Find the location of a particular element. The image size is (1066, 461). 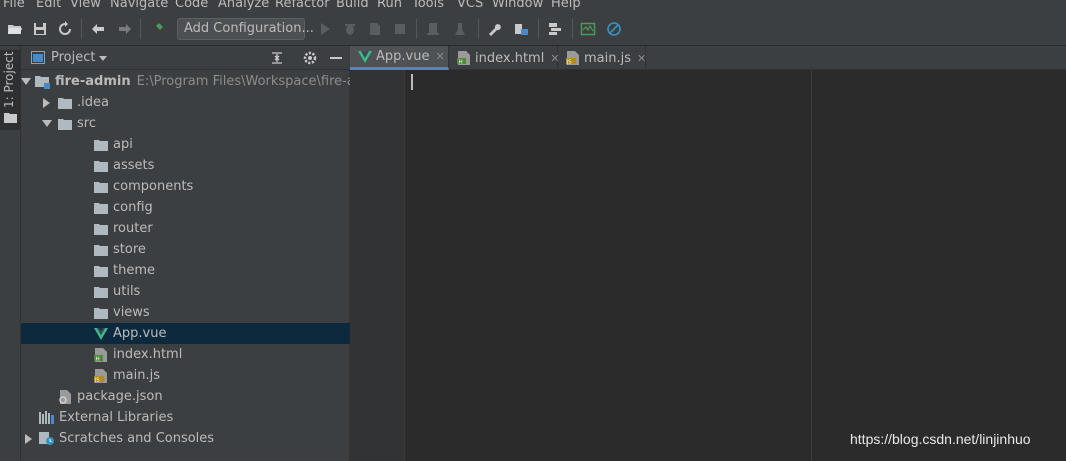

svg-text: JS is located at coordinates (96, 380).